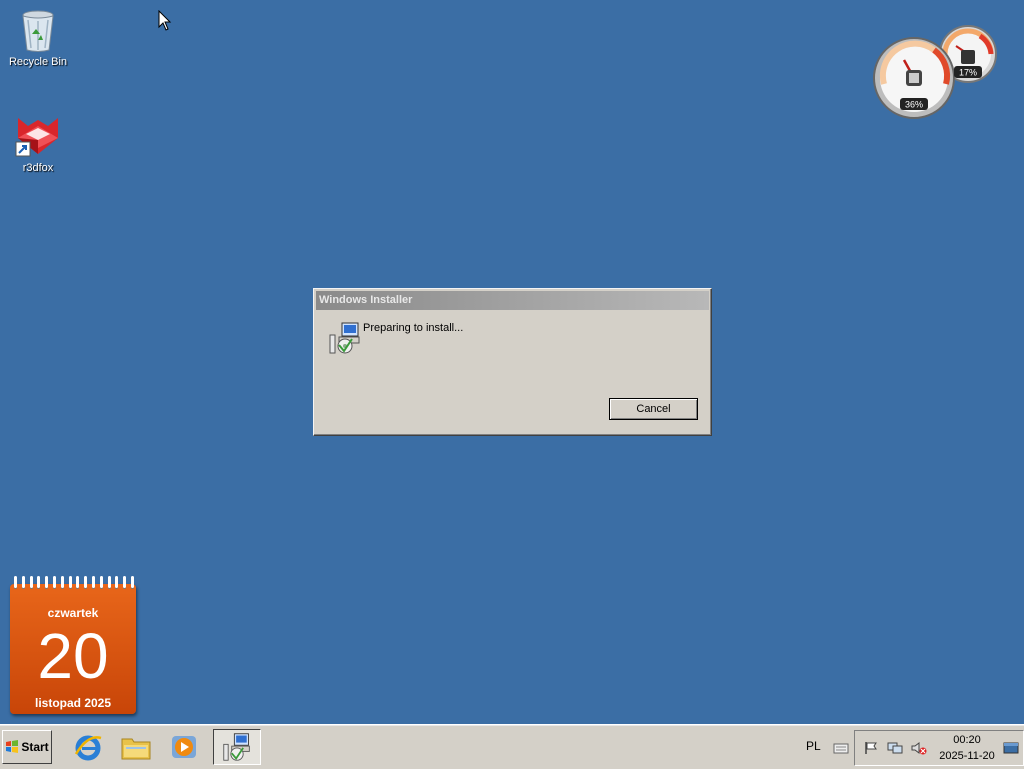  I want to click on calendar-gadget: czwartek 20 listopad 2025, so click(73, 645).